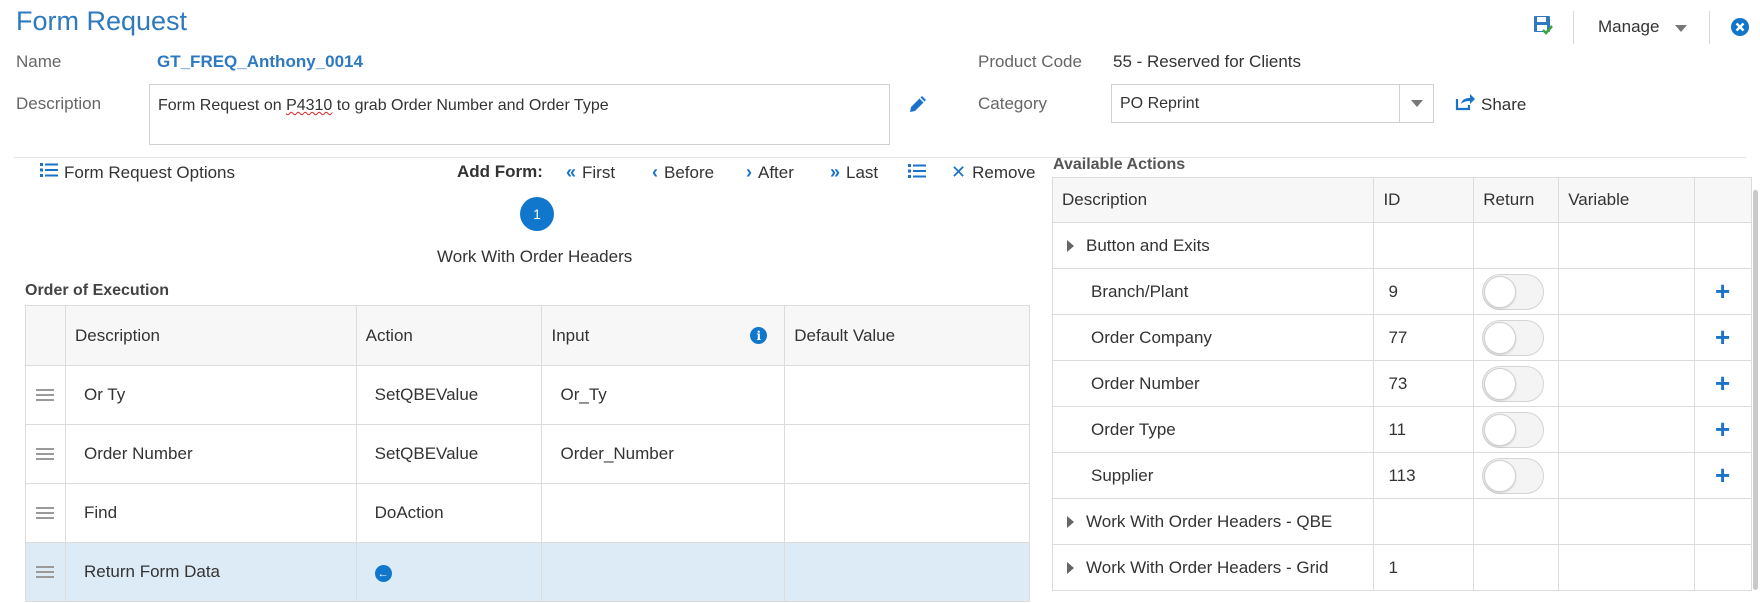 The image size is (1760, 603). I want to click on action-row: Order Number 73 +, so click(1401, 383).